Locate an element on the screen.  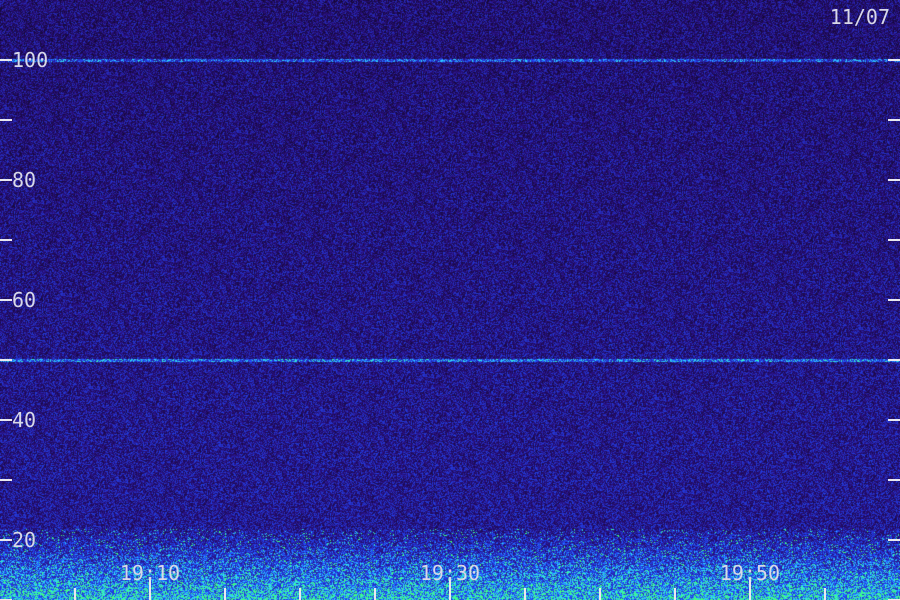
x-tick-label: 19:50 is located at coordinates (750, 573).